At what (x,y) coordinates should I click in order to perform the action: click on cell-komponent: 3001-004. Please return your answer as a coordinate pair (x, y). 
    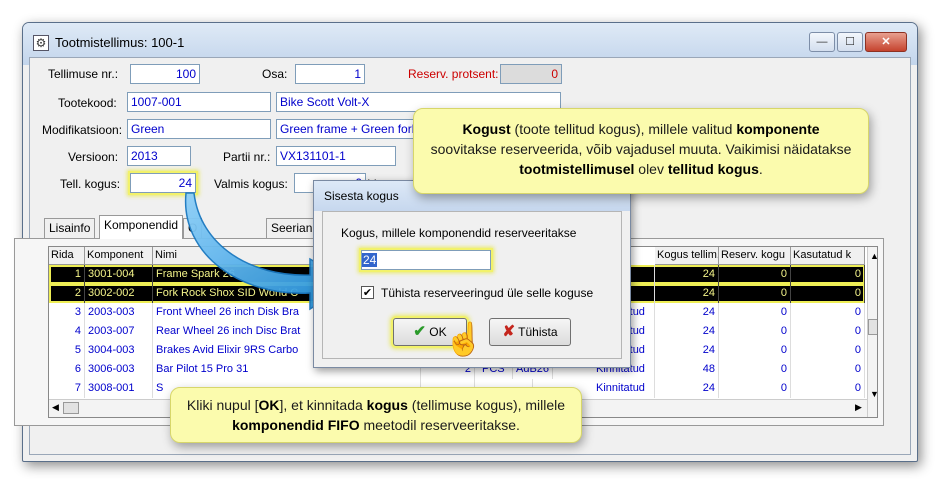
    Looking at the image, I should click on (119, 274).